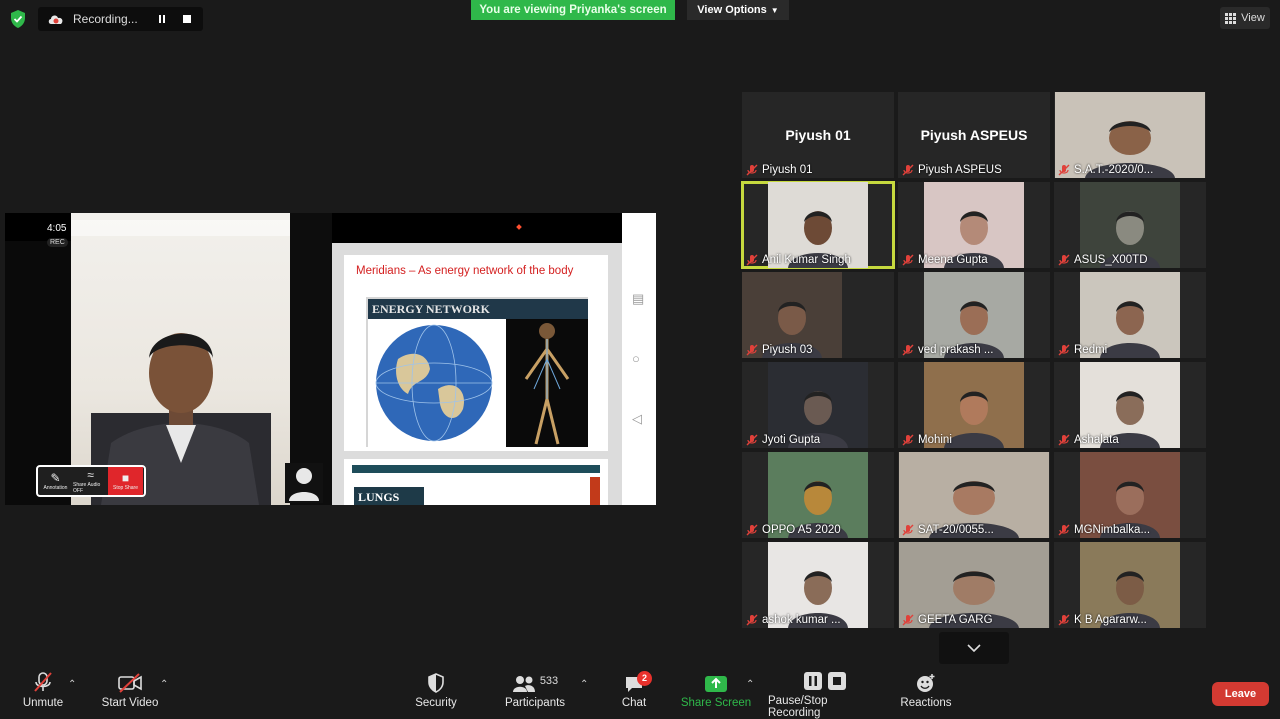  Describe the element at coordinates (1253, 18) in the screenshot. I see `view-label: View` at that location.